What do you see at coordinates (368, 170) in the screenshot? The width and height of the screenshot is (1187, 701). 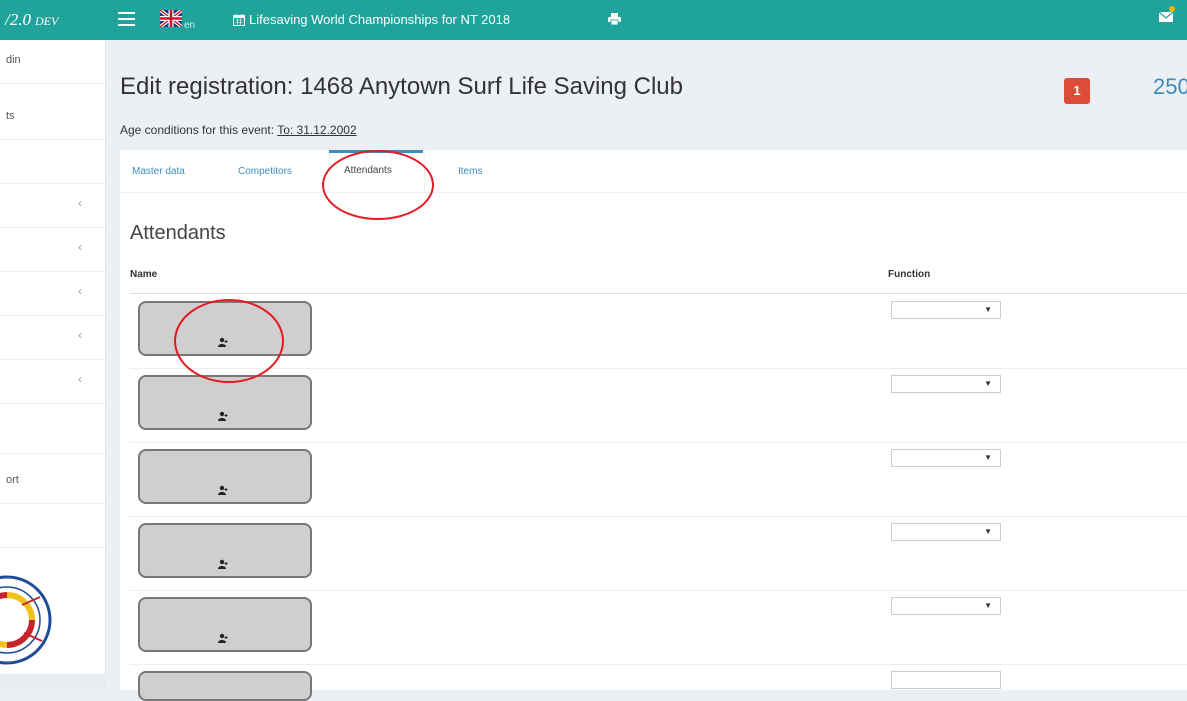 I see `tab-attendants: Attendants` at bounding box center [368, 170].